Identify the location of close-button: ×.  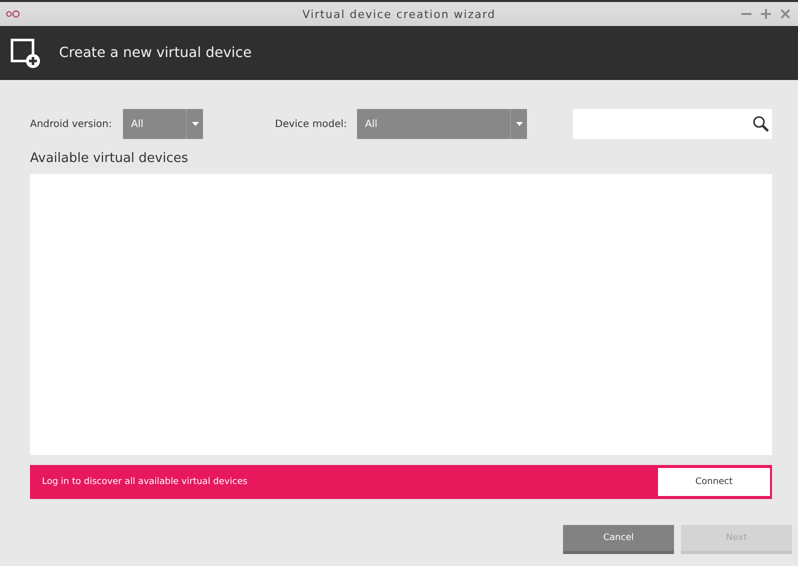
(785, 14).